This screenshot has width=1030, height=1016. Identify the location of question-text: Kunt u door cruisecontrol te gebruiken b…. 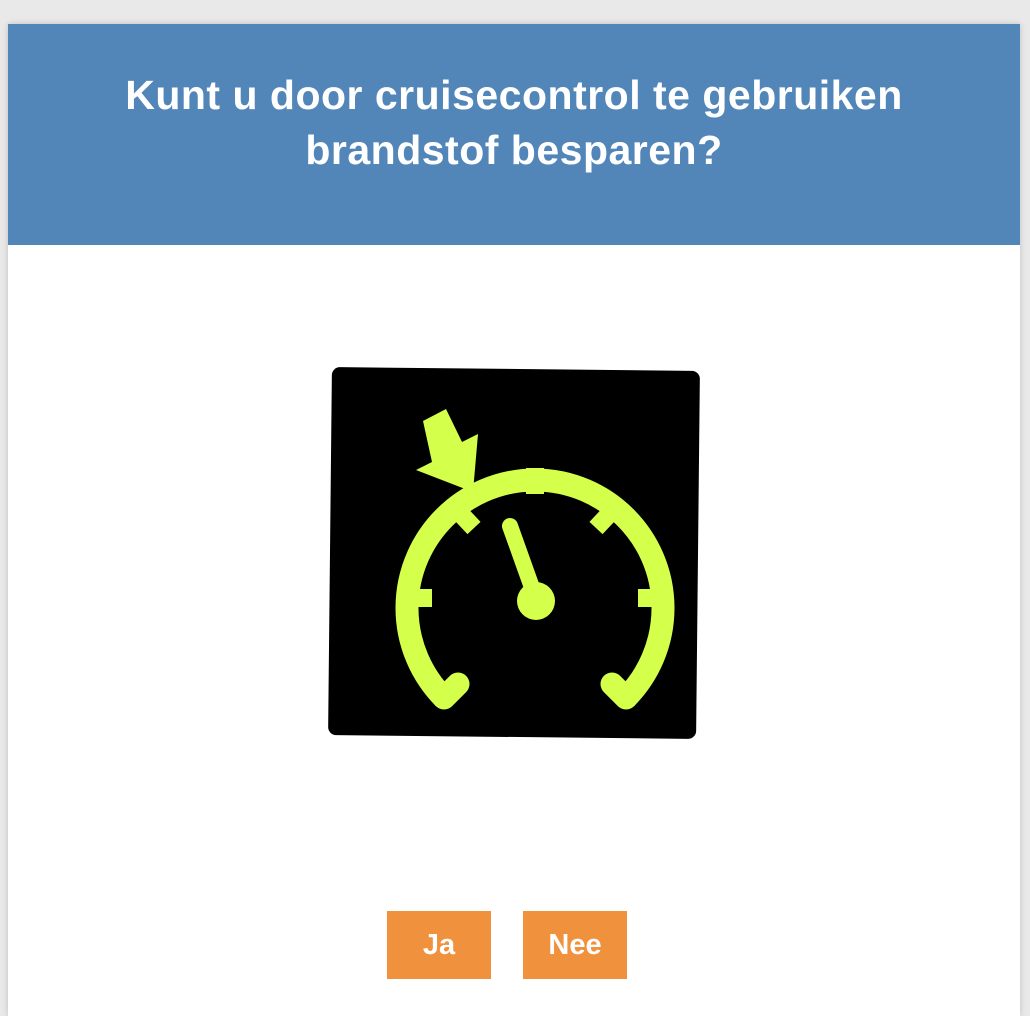
(514, 122).